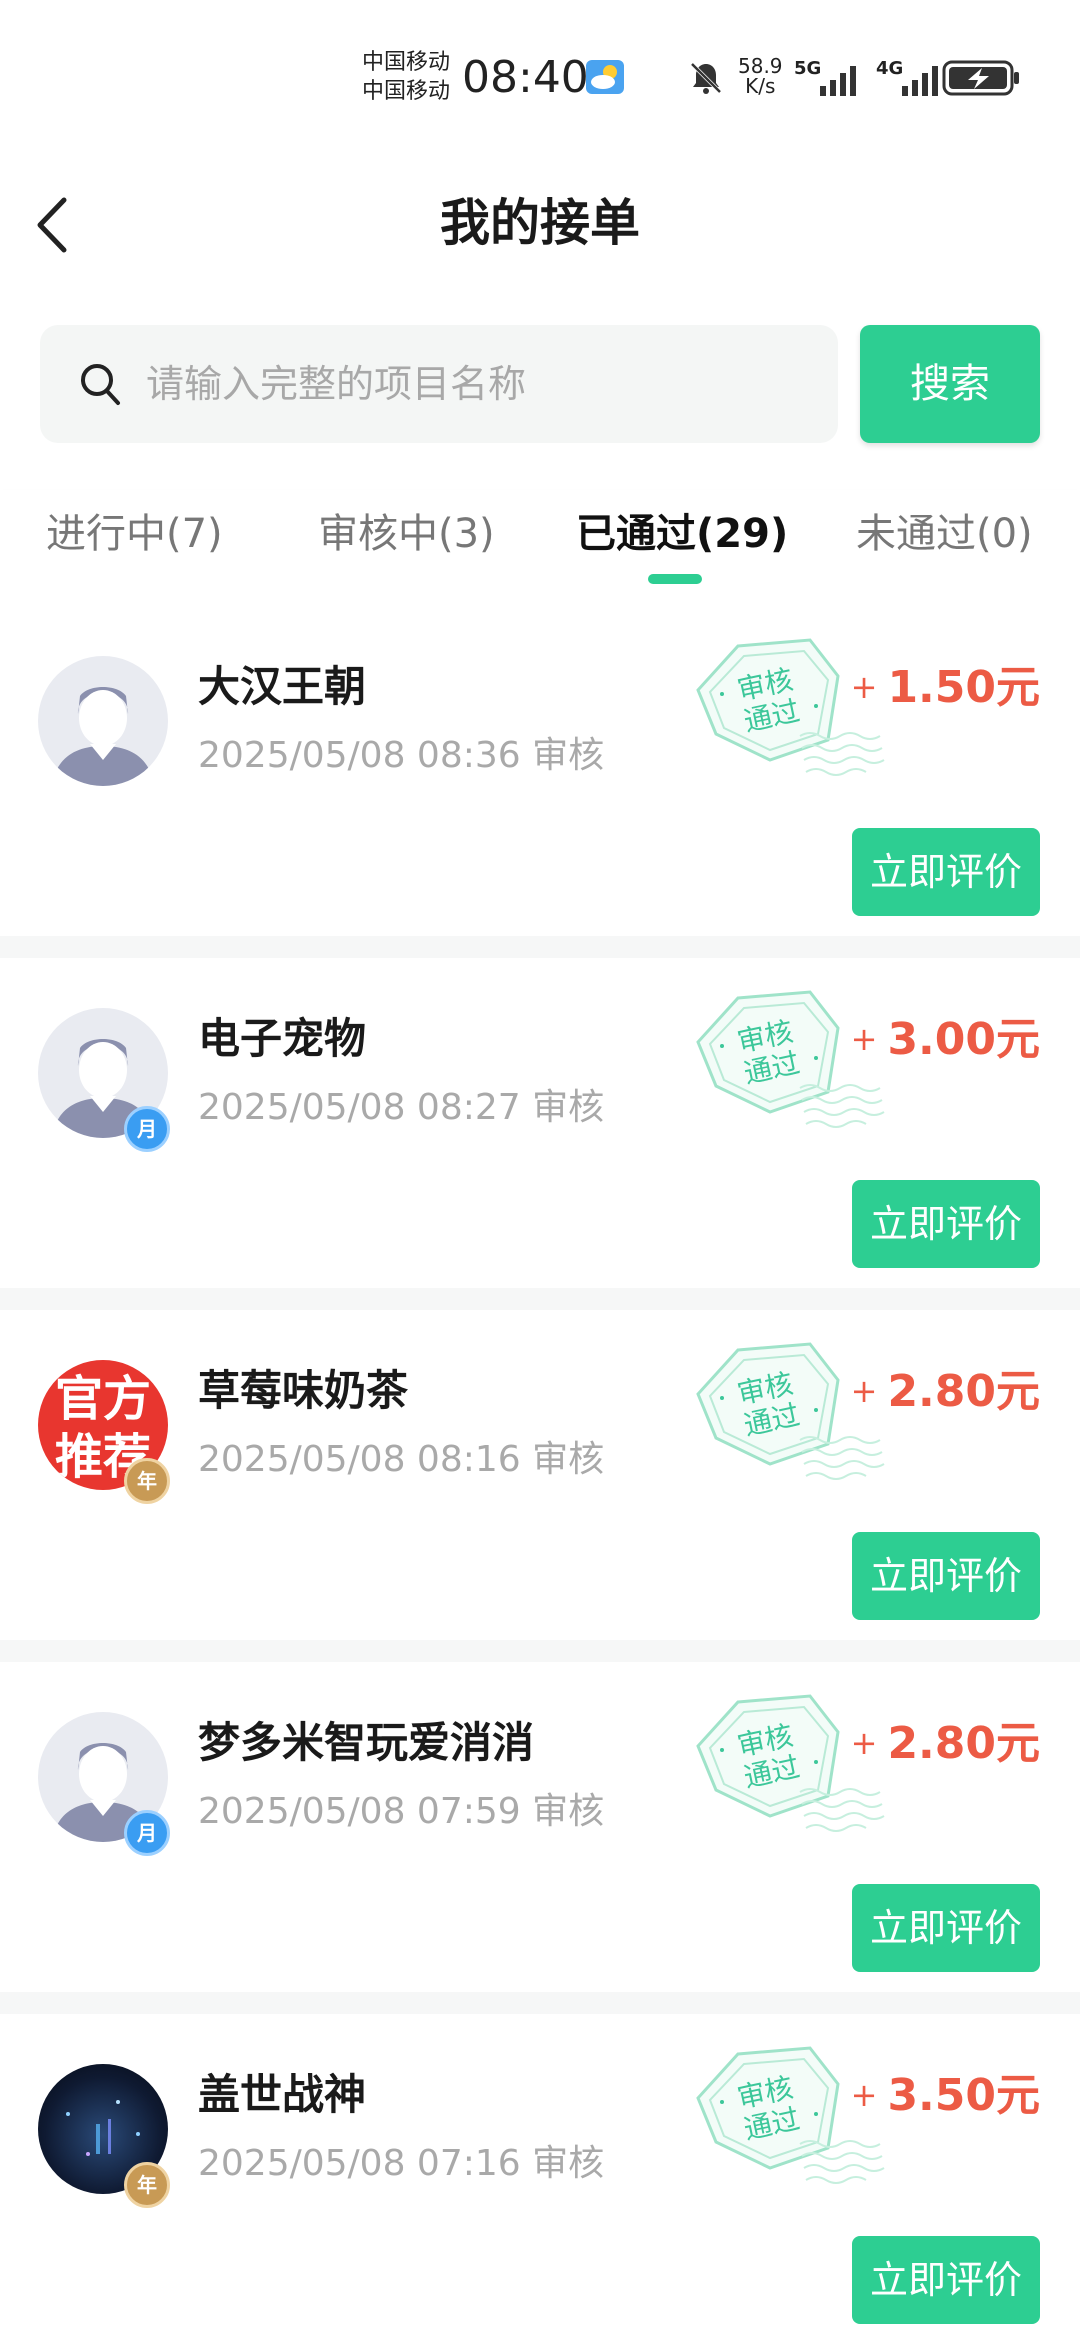  What do you see at coordinates (682, 534) in the screenshot?
I see `tab-approved: 已通过(29)` at bounding box center [682, 534].